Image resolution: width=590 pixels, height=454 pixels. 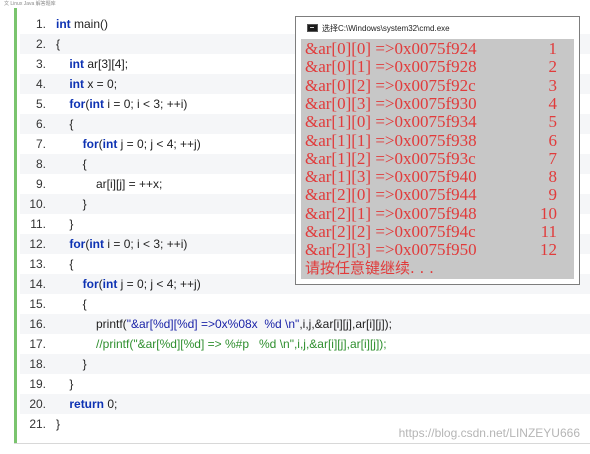 What do you see at coordinates (101, 84) in the screenshot?
I see `code-token: x = 0;` at bounding box center [101, 84].